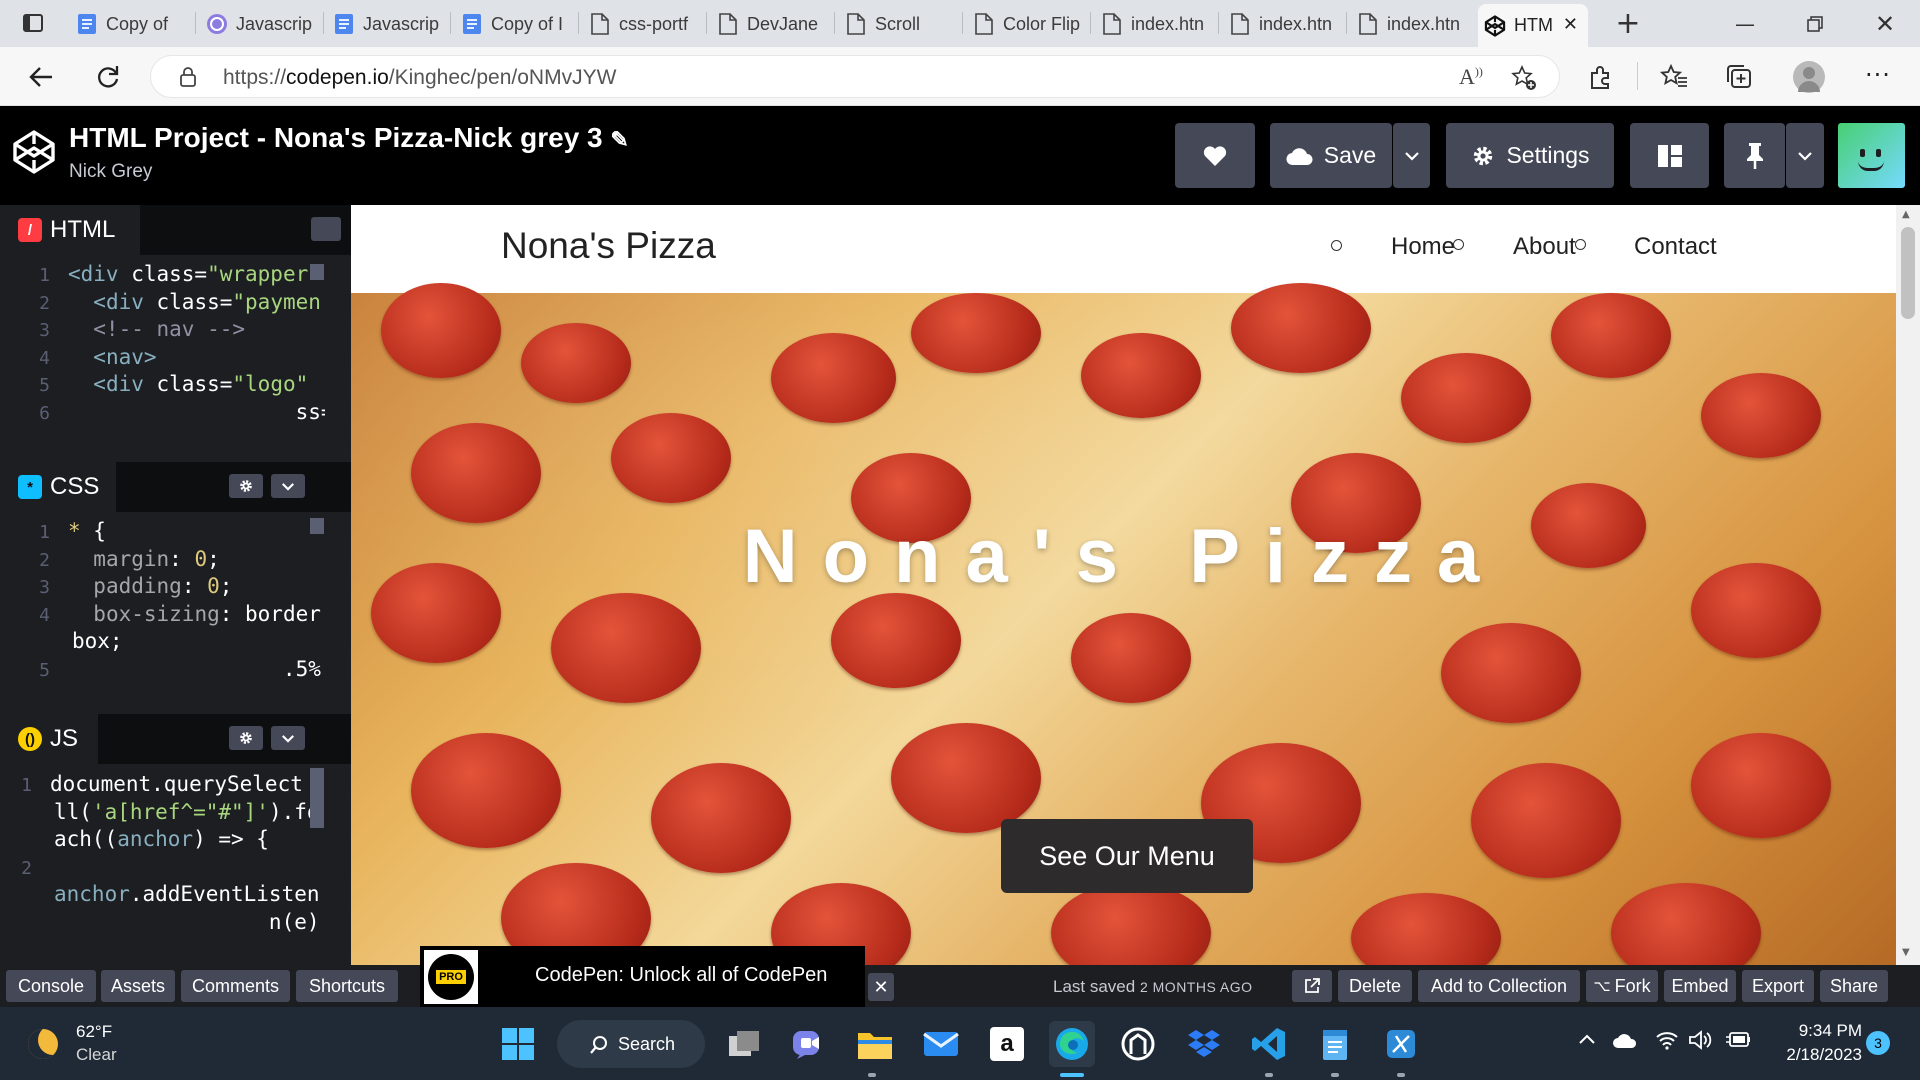  Describe the element at coordinates (1878, 75) in the screenshot. I see `more-options-icon: ···` at that location.